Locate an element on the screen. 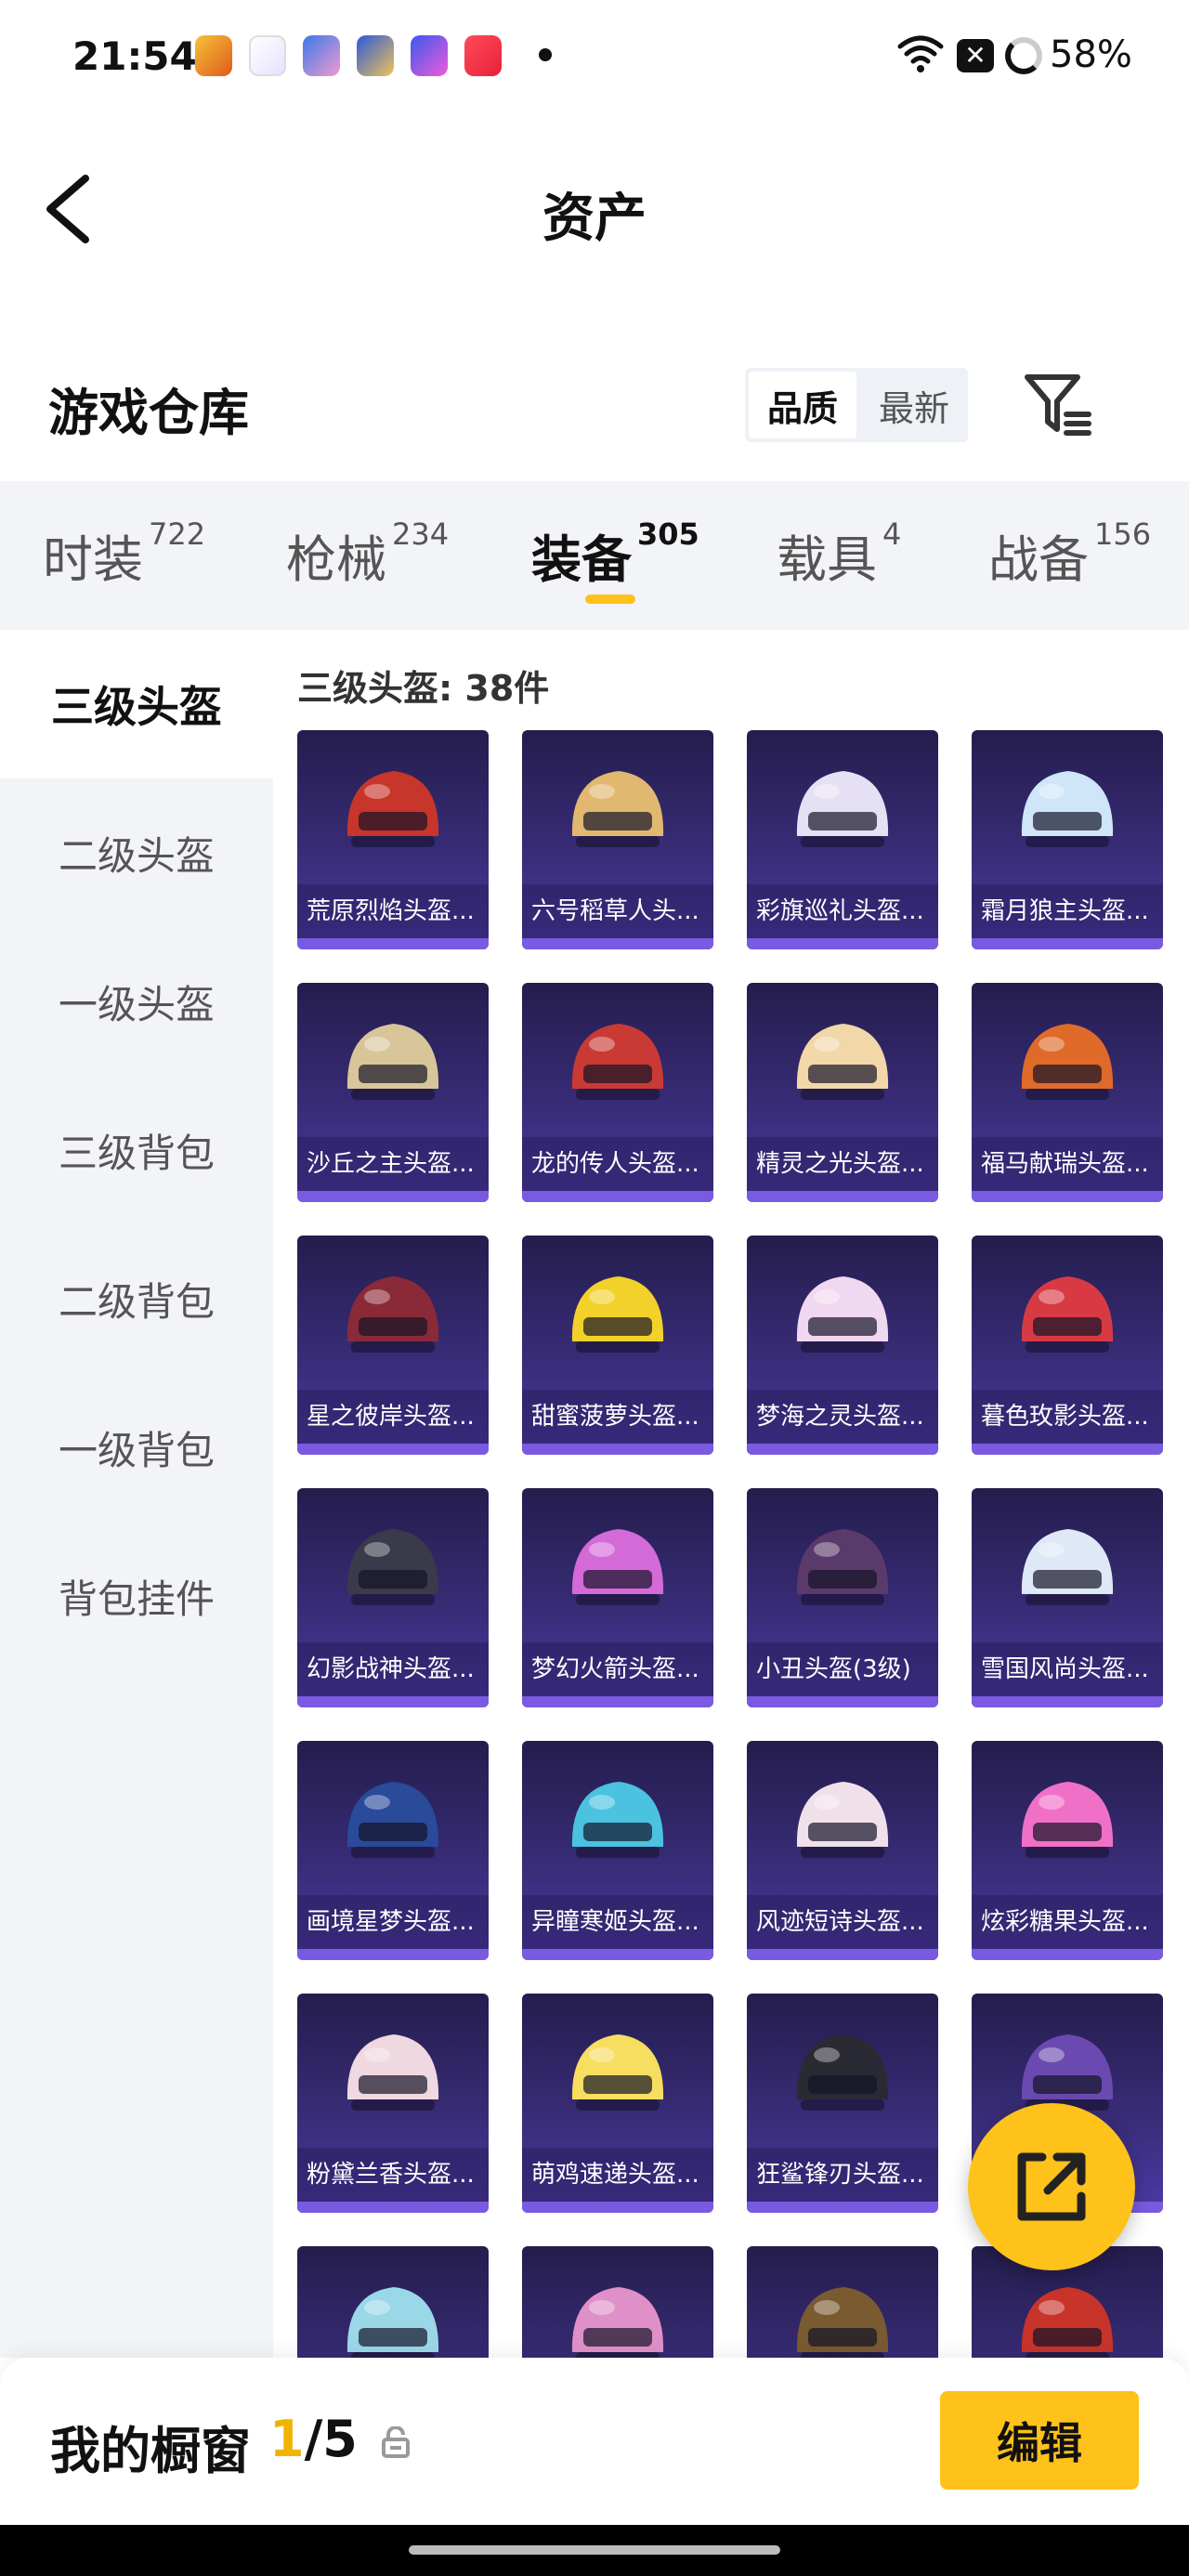 Image resolution: width=1189 pixels, height=2576 pixels. category-tabs: 时装 722 枪械 234 装备 305 载具 4 战备 156 is located at coordinates (594, 556).